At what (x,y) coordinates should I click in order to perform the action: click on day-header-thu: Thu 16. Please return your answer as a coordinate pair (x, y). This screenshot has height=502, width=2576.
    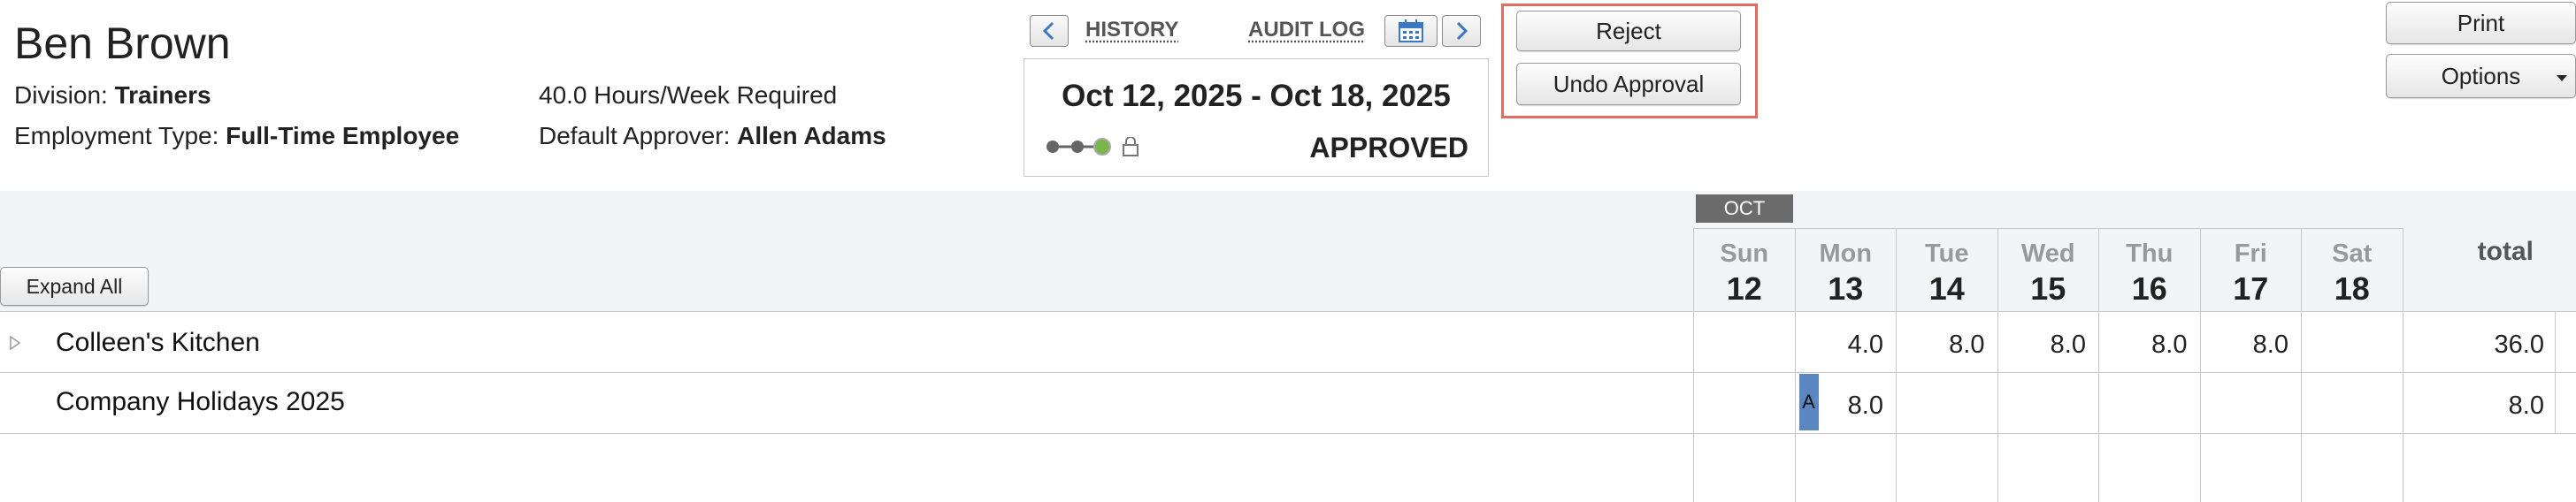
    Looking at the image, I should click on (2149, 270).